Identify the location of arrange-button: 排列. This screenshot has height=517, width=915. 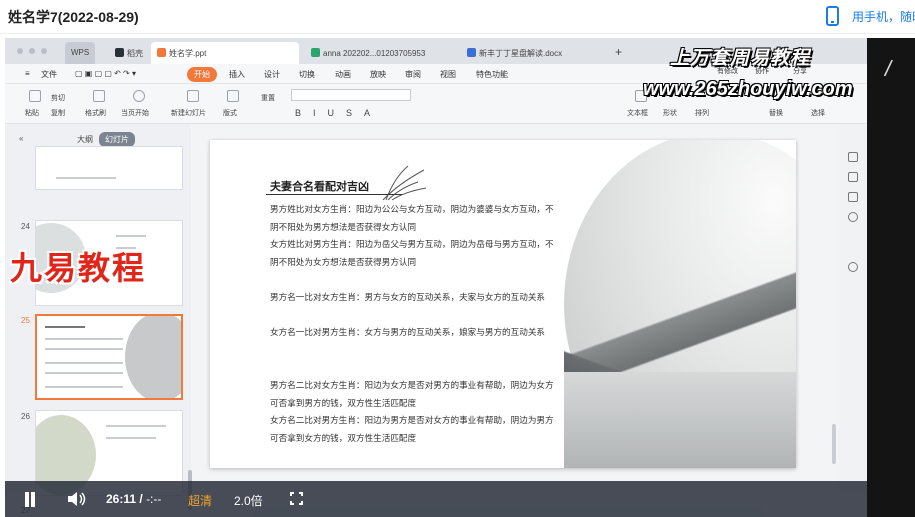
(702, 113).